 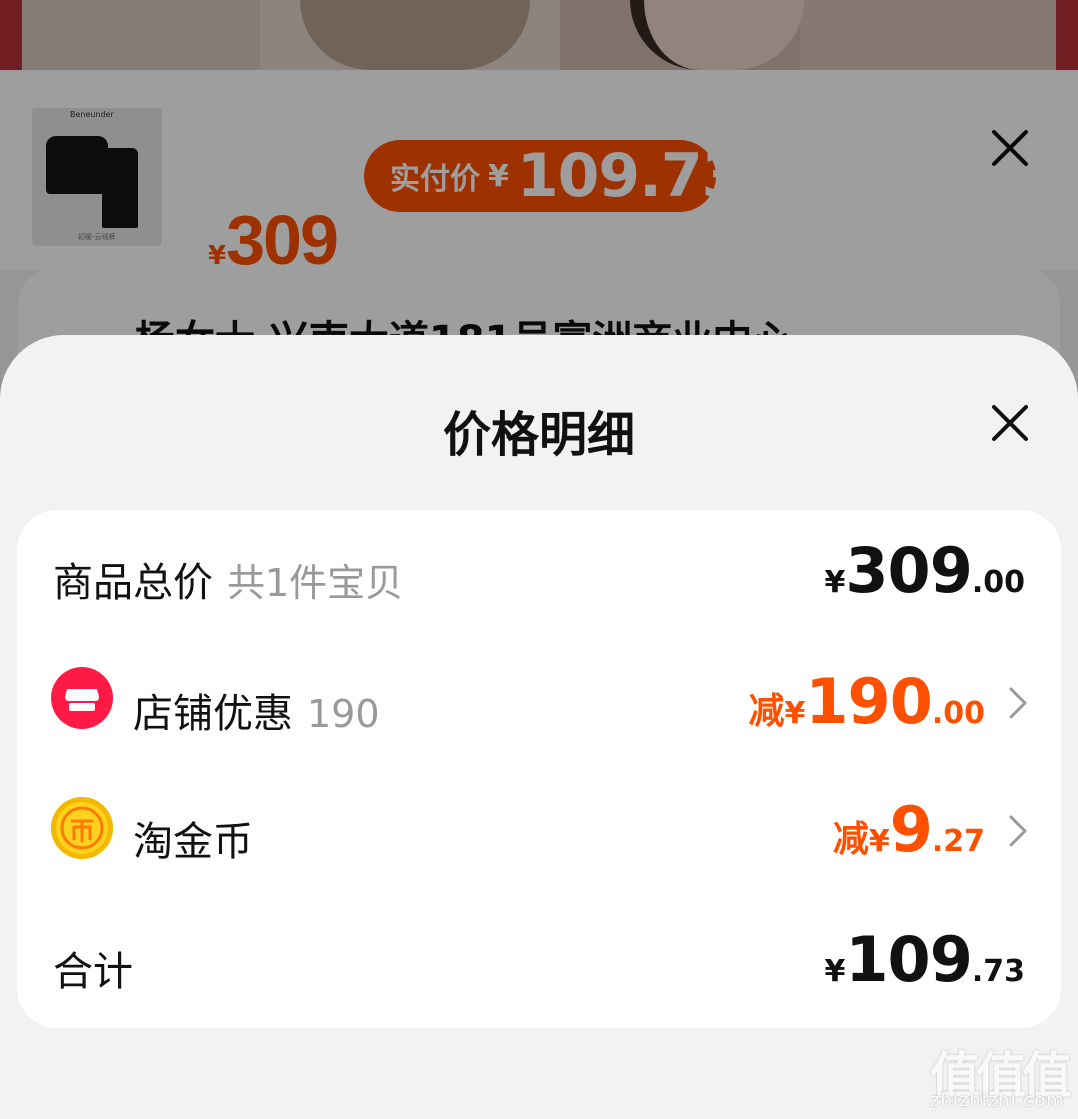 What do you see at coordinates (193, 842) in the screenshot?
I see `taojinbi-label: 淘金币` at bounding box center [193, 842].